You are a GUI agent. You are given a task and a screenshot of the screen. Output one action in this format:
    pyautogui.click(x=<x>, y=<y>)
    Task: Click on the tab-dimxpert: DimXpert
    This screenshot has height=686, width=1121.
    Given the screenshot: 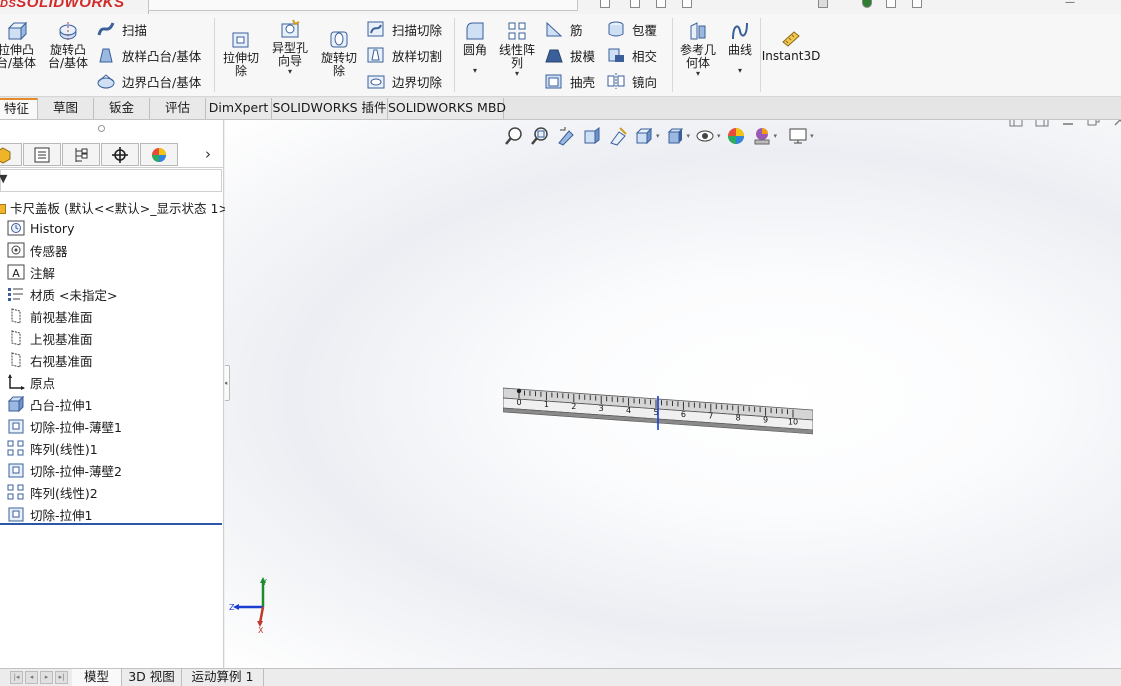 What is the action you would take?
    pyautogui.click(x=239, y=108)
    